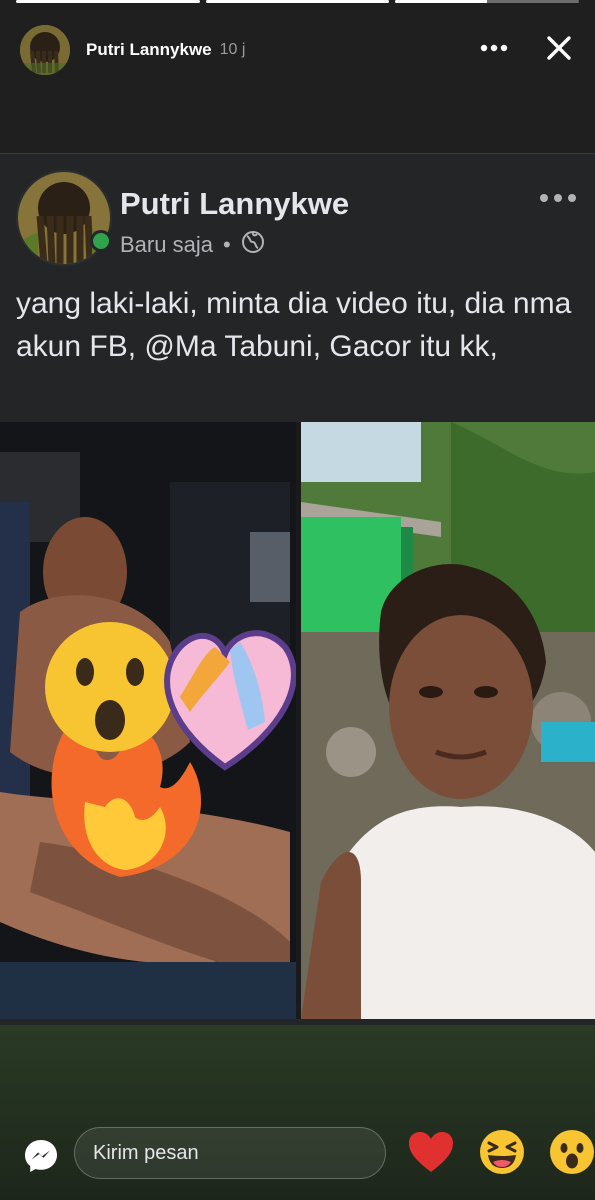  What do you see at coordinates (230, 1153) in the screenshot?
I see `reply-message-input: Kirim pesan` at bounding box center [230, 1153].